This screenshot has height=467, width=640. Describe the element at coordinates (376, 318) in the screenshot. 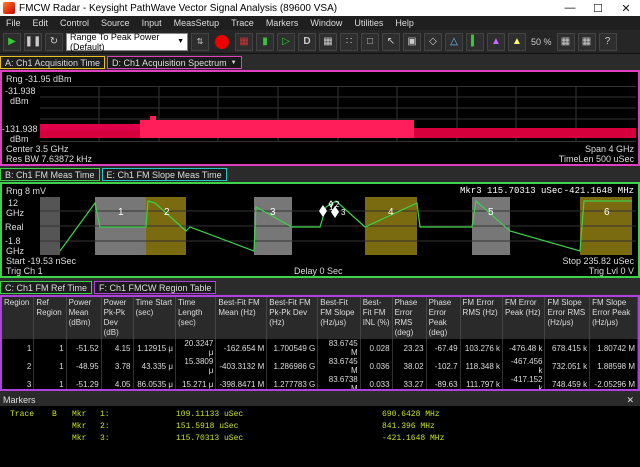

I see `col-bf-fm-inl: Best-Fit FM INL (%)` at that location.